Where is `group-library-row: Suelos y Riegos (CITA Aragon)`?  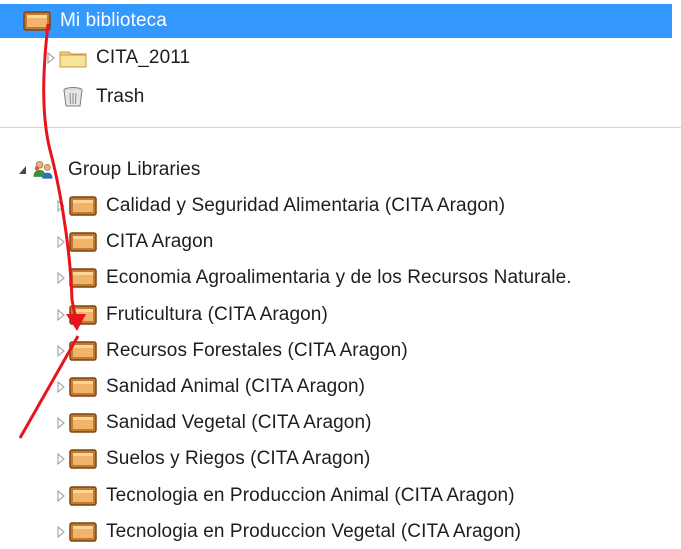 group-library-row: Suelos y Riegos (CITA Aragon) is located at coordinates (213, 459).